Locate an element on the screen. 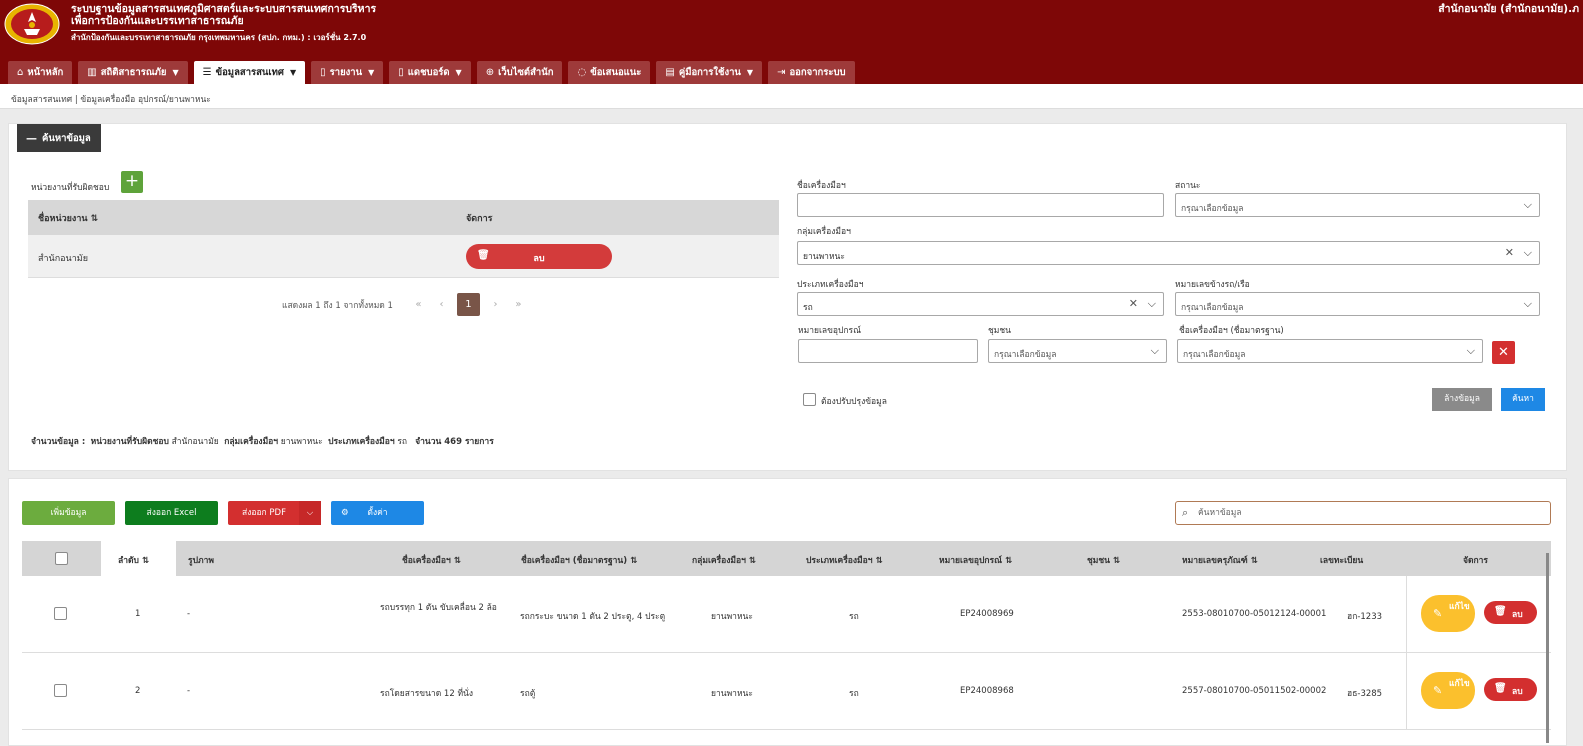  tab-information: ☰ ข้อมูลสารสนเทศ ▼ is located at coordinates (249, 72).